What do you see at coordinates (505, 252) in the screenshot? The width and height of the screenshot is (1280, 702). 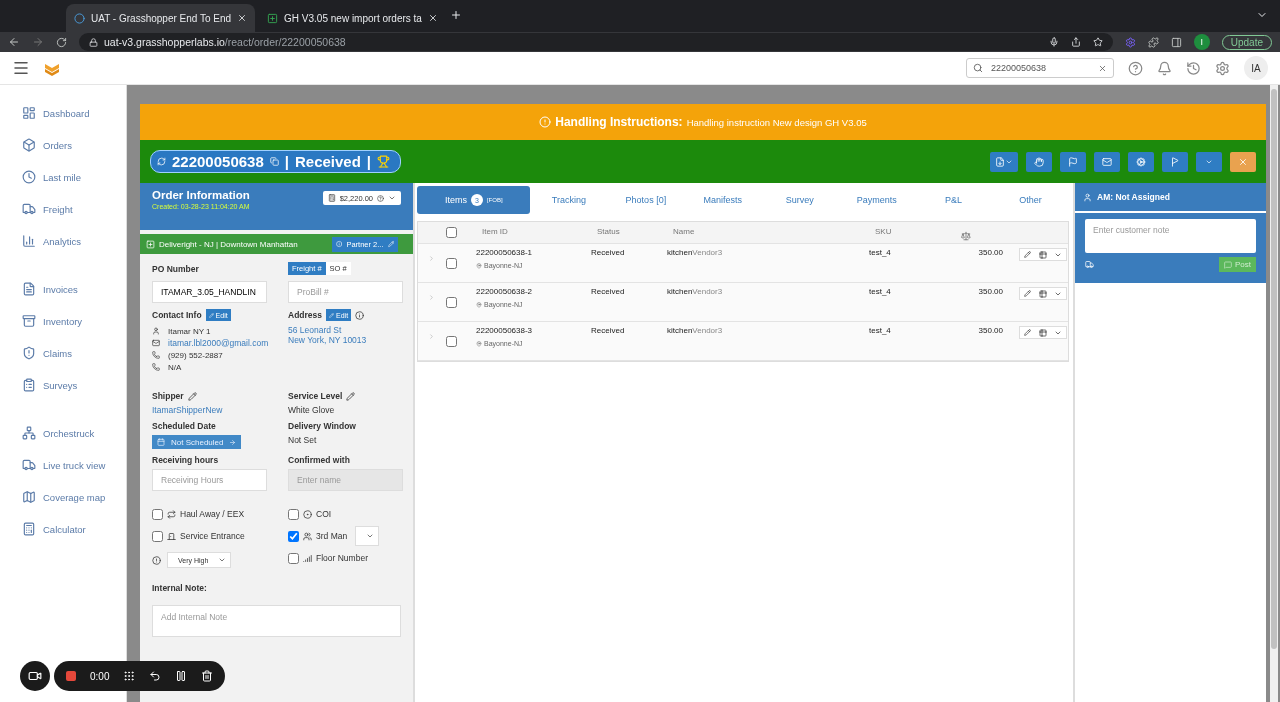 I see `item-id: 22200050638-1` at bounding box center [505, 252].